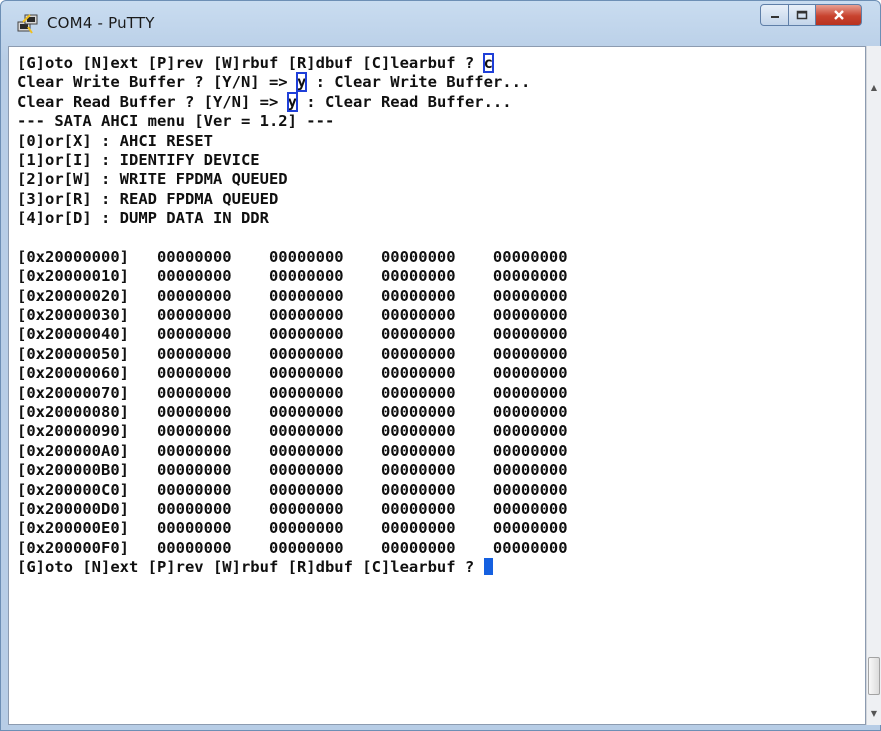 The width and height of the screenshot is (881, 731). What do you see at coordinates (292, 218) in the screenshot?
I see `terminal-line: [4]or[D] : DUMP DATA IN DDR` at bounding box center [292, 218].